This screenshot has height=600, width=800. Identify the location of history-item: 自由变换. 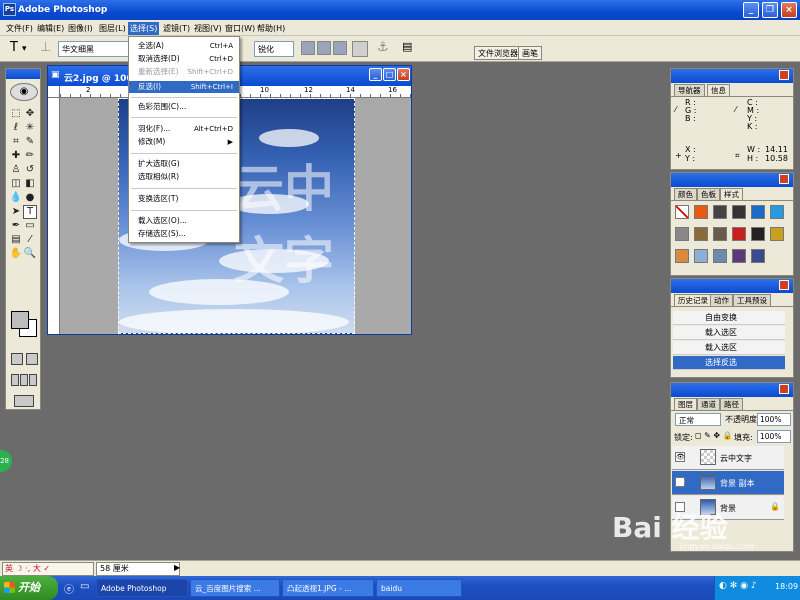
(729, 318).